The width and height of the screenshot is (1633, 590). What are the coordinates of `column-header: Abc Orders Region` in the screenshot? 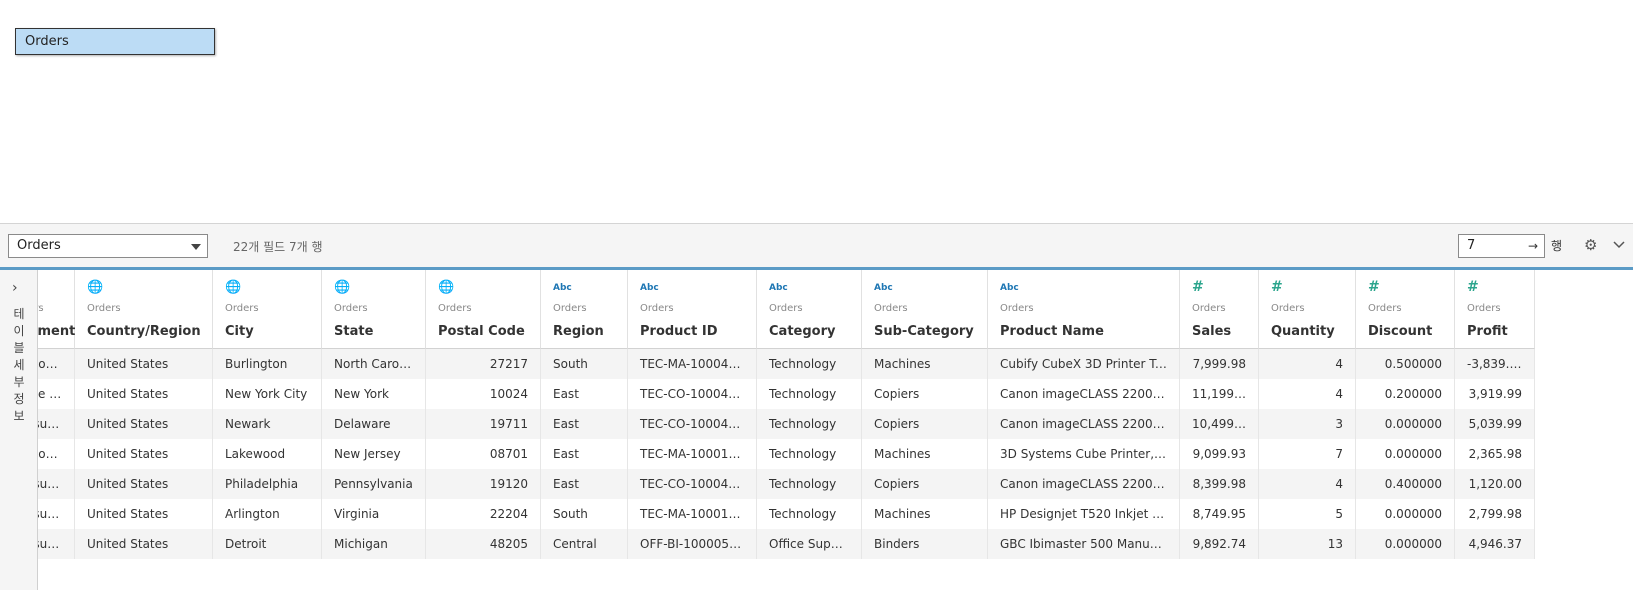 It's located at (584, 309).